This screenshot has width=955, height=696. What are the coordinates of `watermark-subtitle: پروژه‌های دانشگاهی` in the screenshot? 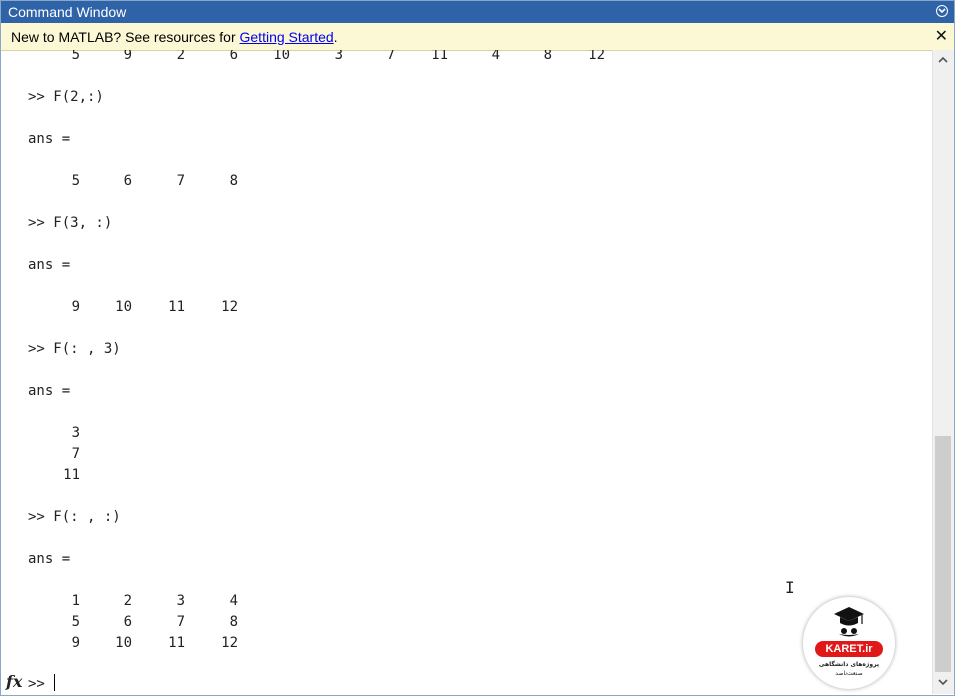 It's located at (849, 664).